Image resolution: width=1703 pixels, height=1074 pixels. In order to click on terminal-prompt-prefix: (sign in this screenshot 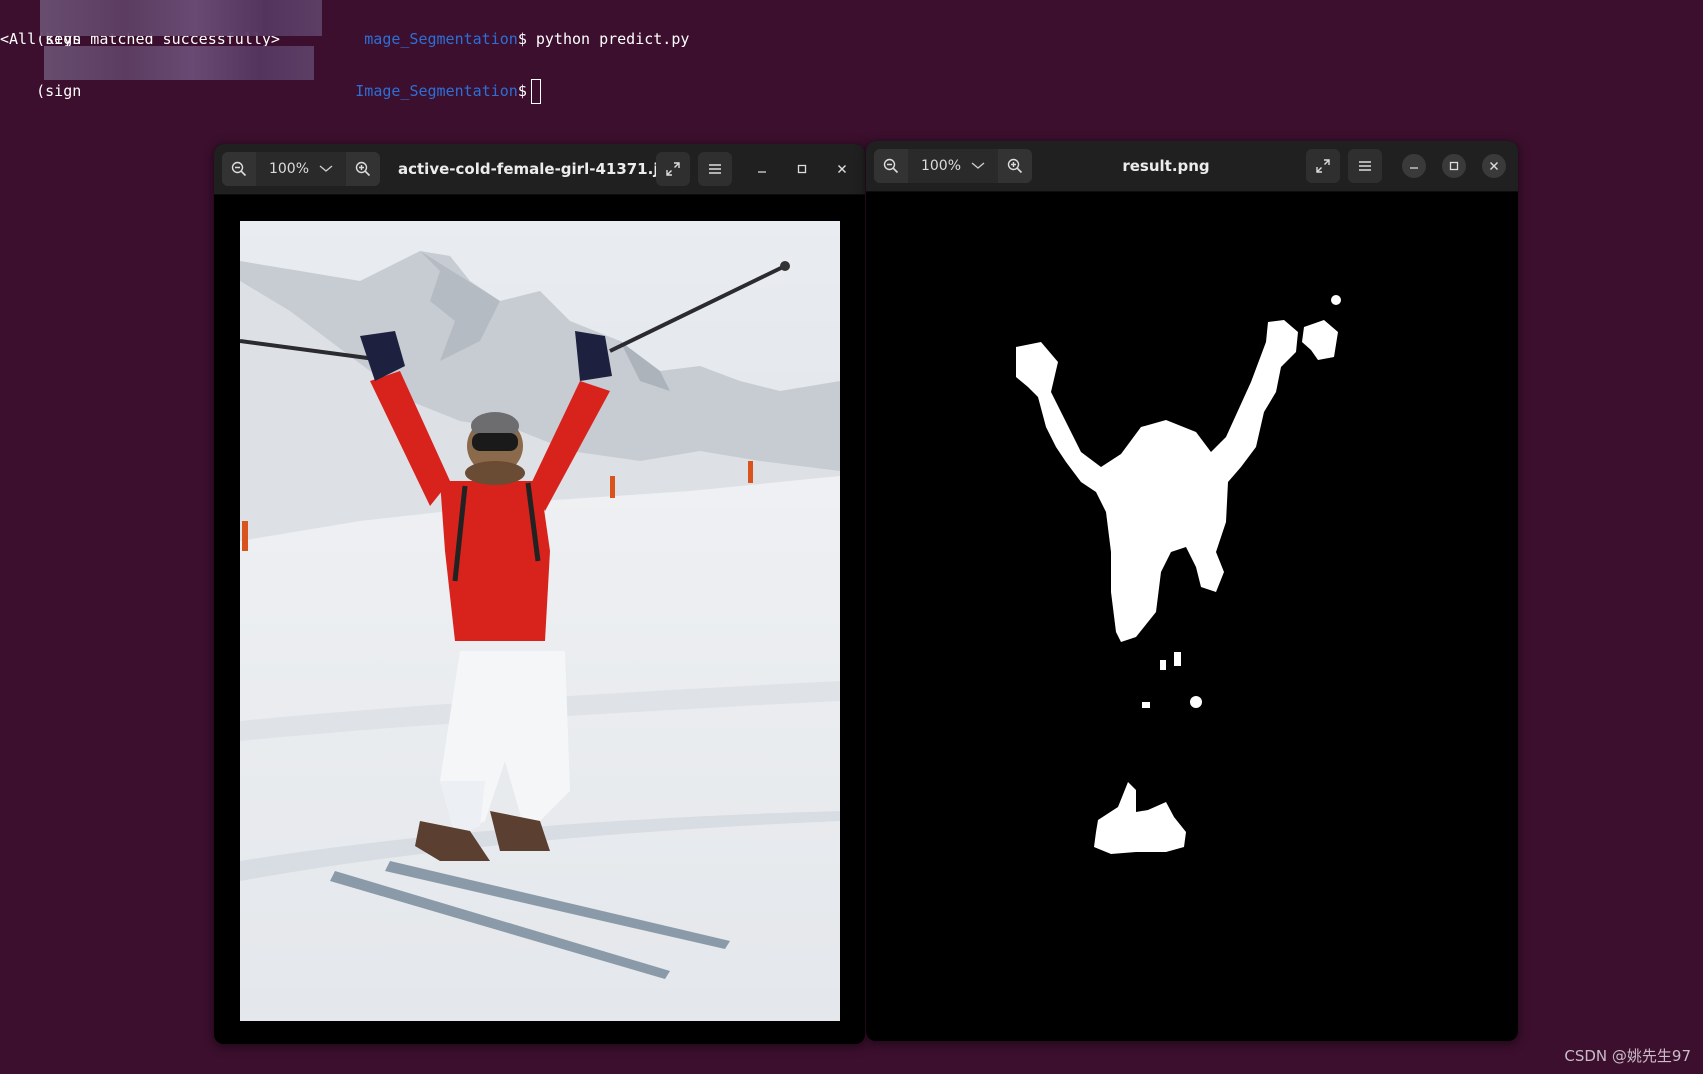, I will do `click(59, 91)`.